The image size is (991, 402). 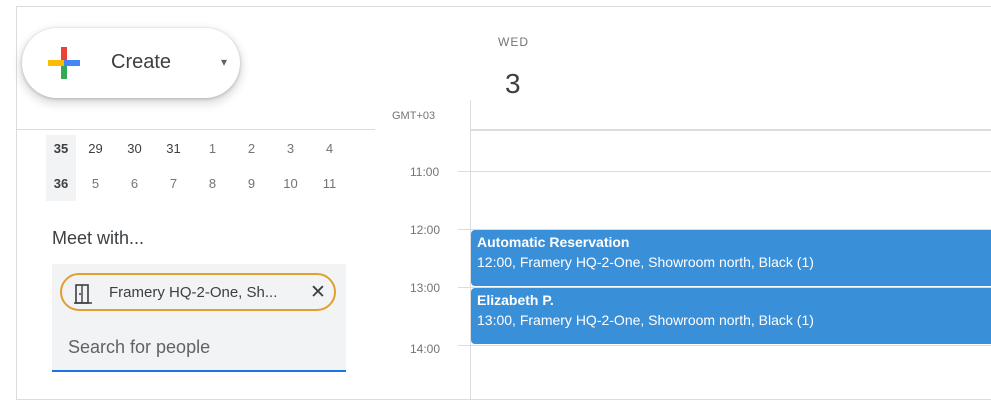 What do you see at coordinates (141, 62) in the screenshot?
I see `create-label: Create` at bounding box center [141, 62].